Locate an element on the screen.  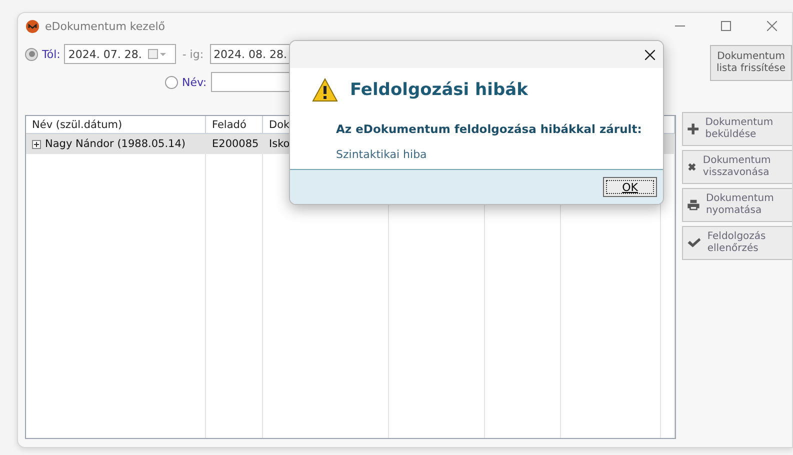
window-title: eDokumentum kezelő is located at coordinates (105, 26).